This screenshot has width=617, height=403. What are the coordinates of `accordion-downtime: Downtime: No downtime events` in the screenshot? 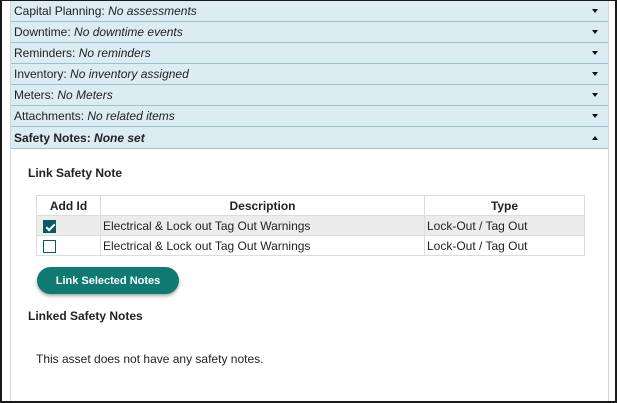 It's located at (309, 32).